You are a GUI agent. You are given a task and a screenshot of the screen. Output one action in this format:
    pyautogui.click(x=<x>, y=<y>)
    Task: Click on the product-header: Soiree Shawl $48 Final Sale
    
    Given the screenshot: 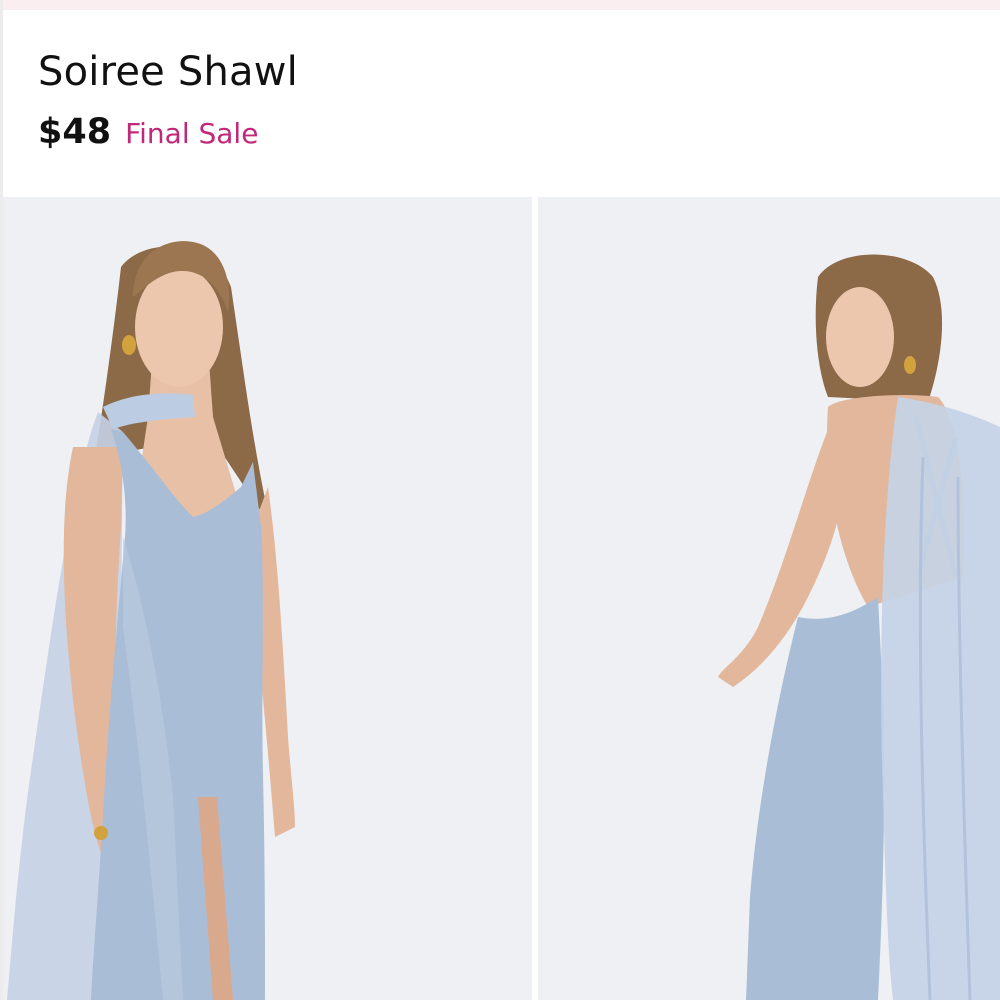 What is the action you would take?
    pyautogui.click(x=508, y=98)
    